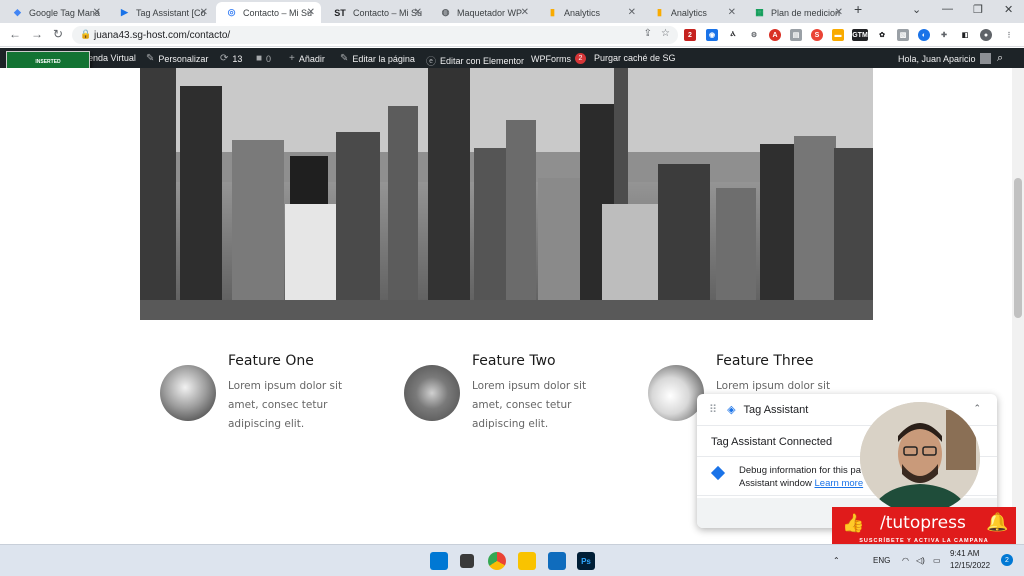 Image resolution: width=1024 pixels, height=576 pixels. I want to click on bookmark-star-icon: ☆, so click(665, 33).